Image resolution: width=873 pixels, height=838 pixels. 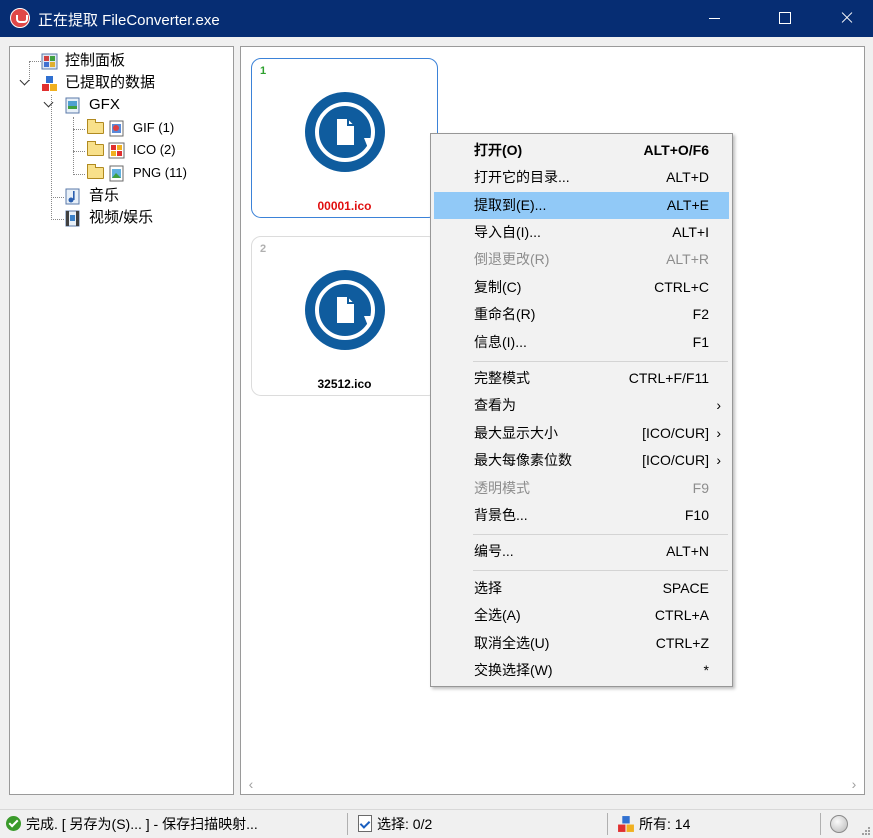 What do you see at coordinates (581, 287) in the screenshot?
I see `menu-item-copy: 复制(C) CTRL+C` at bounding box center [581, 287].